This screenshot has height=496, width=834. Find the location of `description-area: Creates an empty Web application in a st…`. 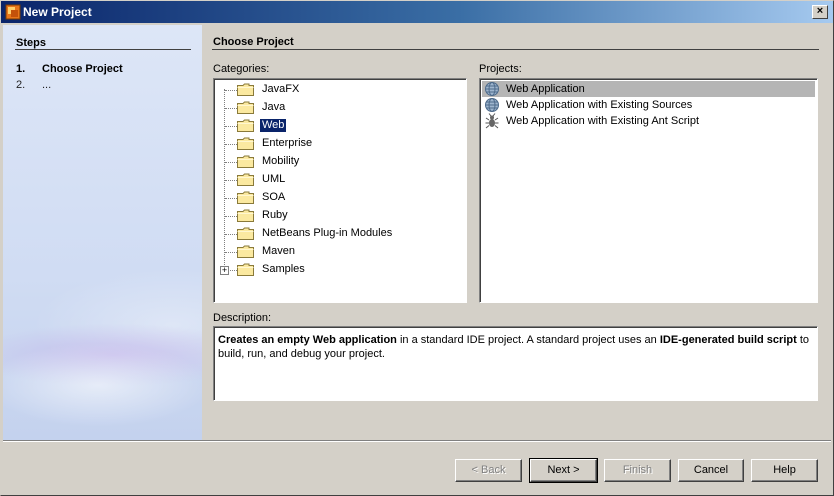

description-area: Creates an empty Web application in a st… is located at coordinates (515, 363).